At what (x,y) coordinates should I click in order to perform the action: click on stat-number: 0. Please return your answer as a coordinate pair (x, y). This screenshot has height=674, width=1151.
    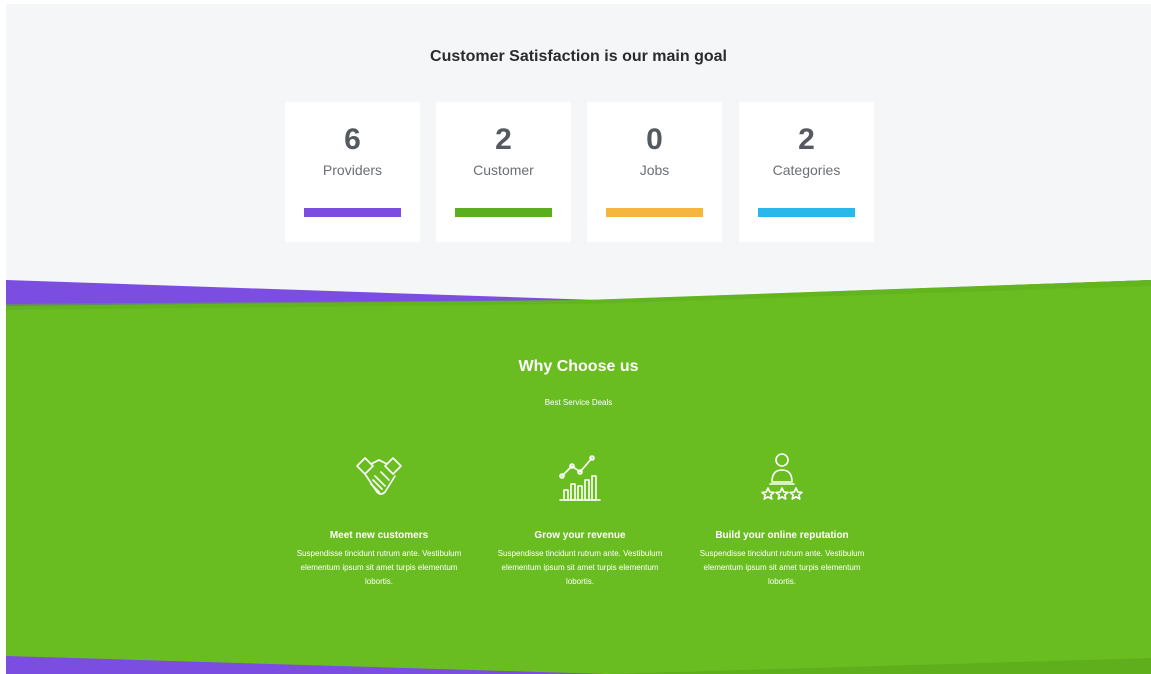
    Looking at the image, I should click on (654, 139).